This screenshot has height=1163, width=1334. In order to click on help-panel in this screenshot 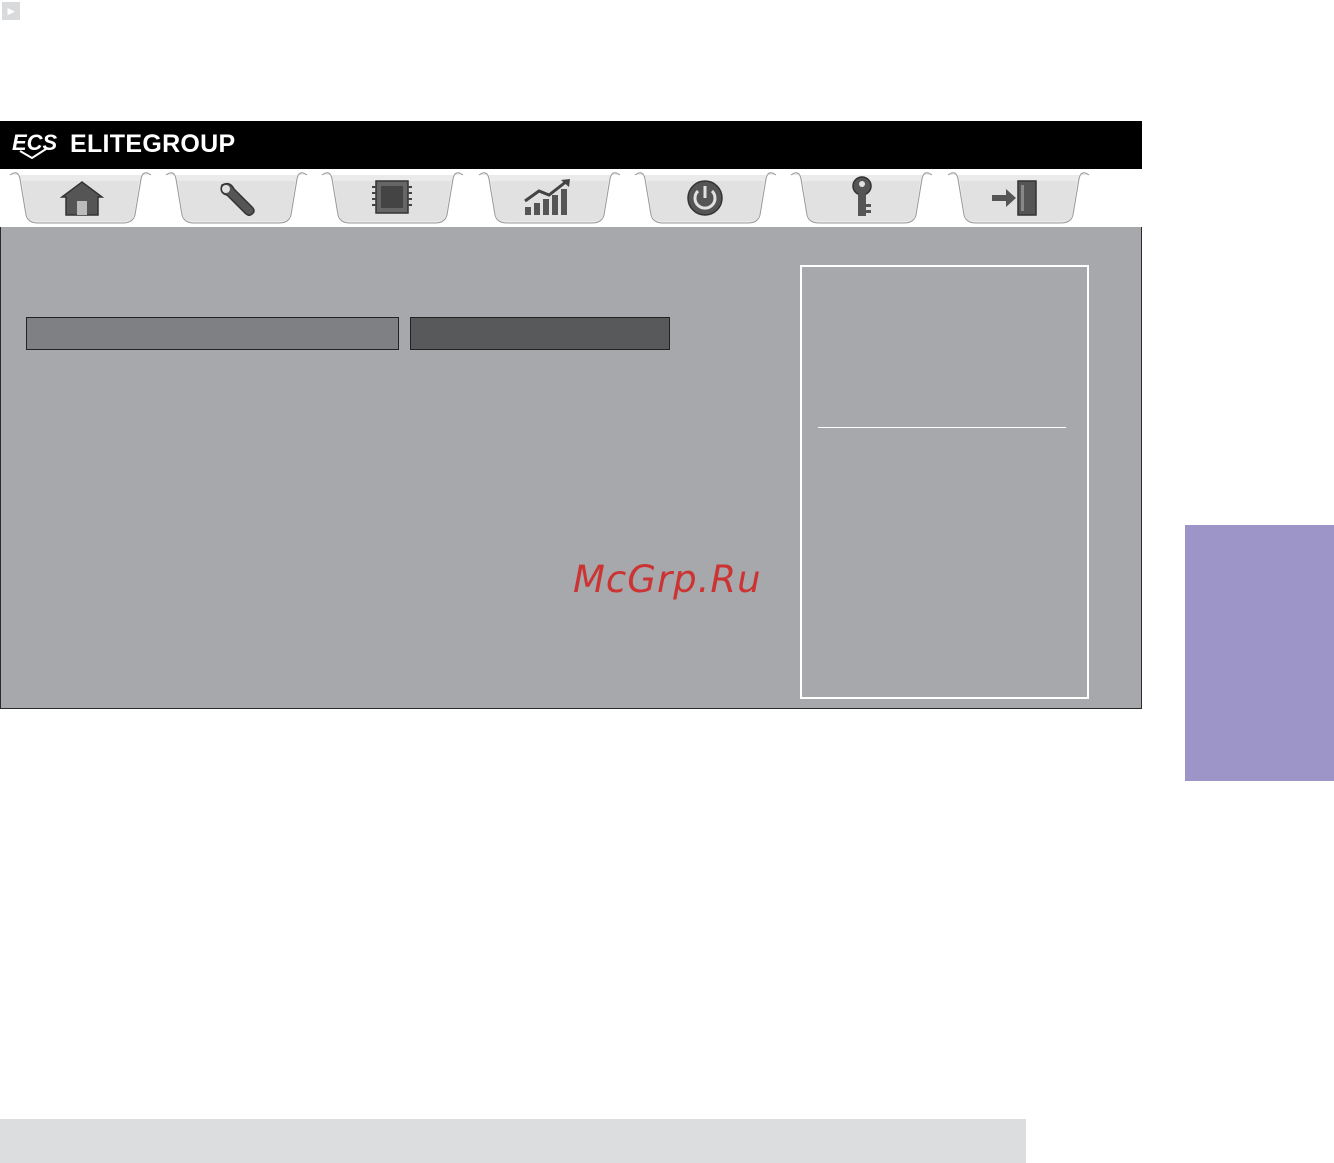, I will do `click(944, 482)`.